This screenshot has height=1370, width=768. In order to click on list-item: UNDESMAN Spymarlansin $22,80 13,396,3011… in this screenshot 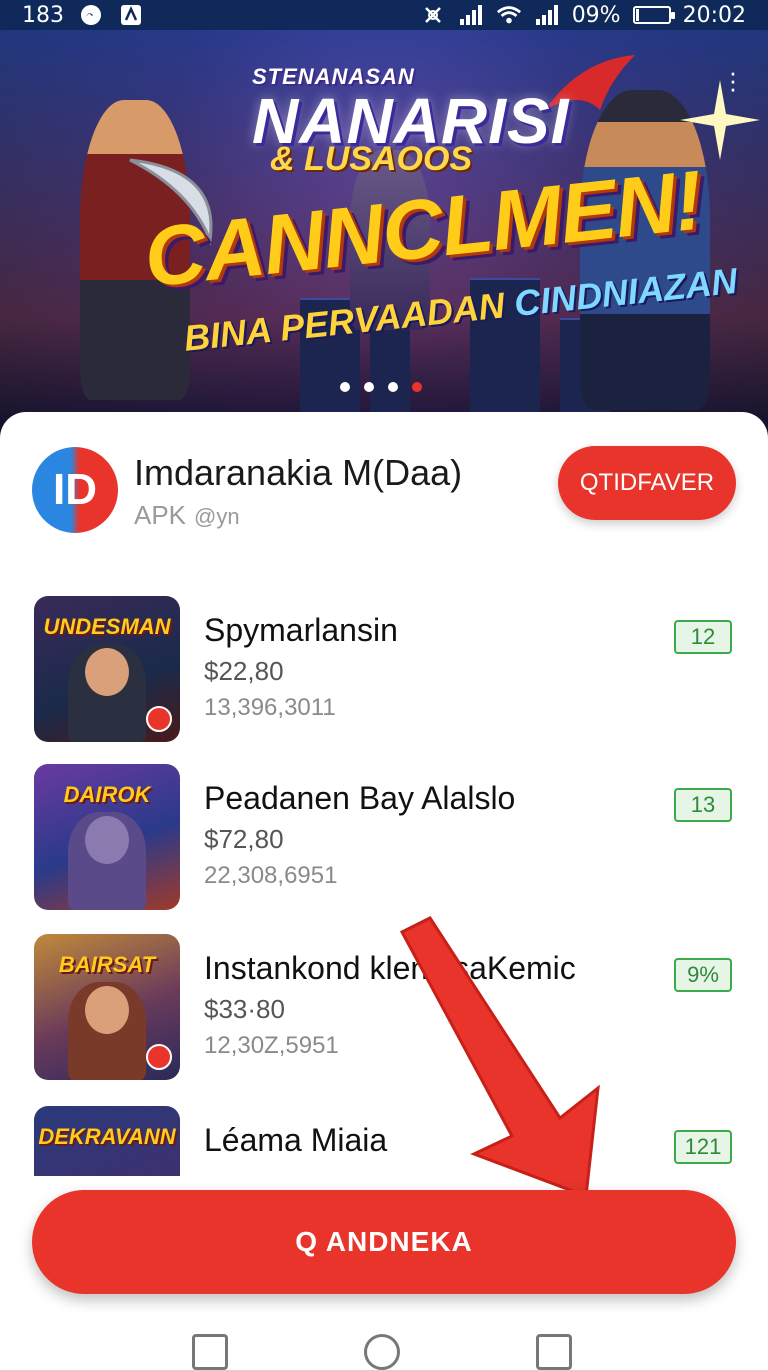, I will do `click(384, 671)`.